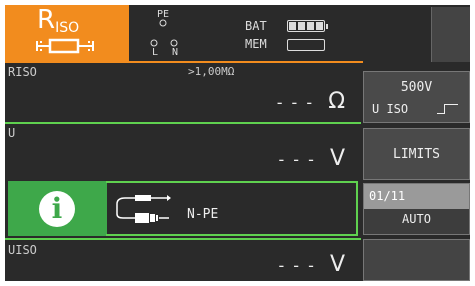 The height and width of the screenshot is (286, 475). What do you see at coordinates (22, 250) in the screenshot?
I see `uiso-label: UISO` at bounding box center [22, 250].